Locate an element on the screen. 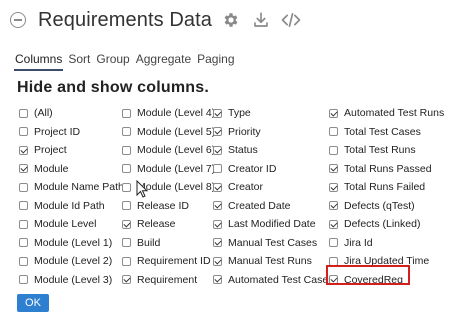 The width and height of the screenshot is (474, 318). column-option: Last Modified Date is located at coordinates (273, 224).